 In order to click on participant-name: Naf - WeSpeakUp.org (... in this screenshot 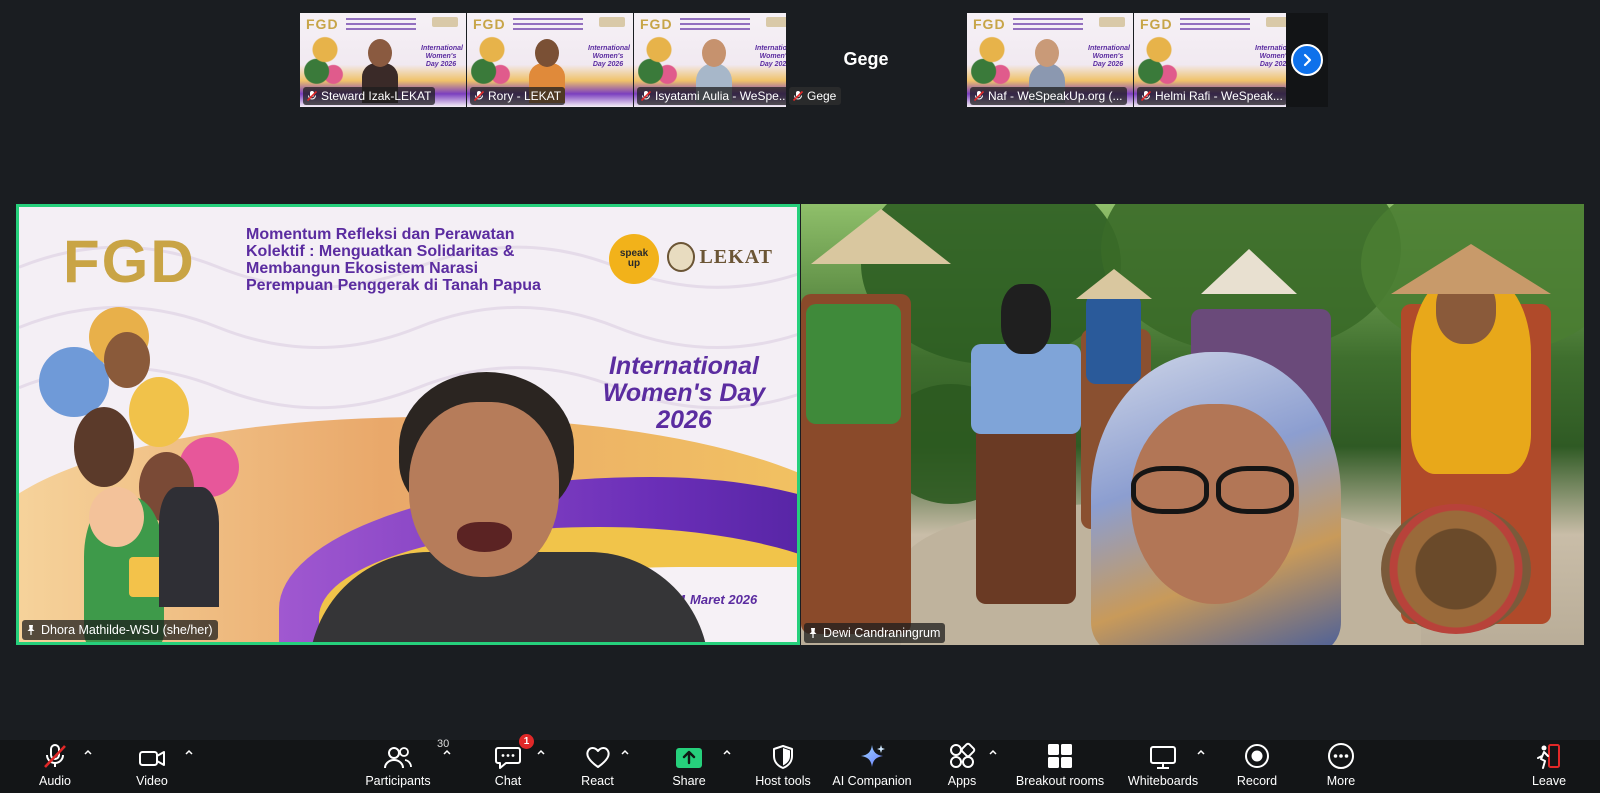, I will do `click(1055, 96)`.